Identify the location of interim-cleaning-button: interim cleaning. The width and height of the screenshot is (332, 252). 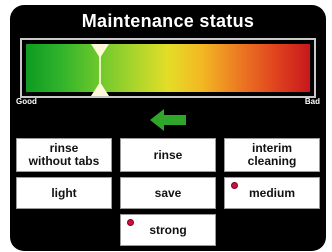
(272, 155).